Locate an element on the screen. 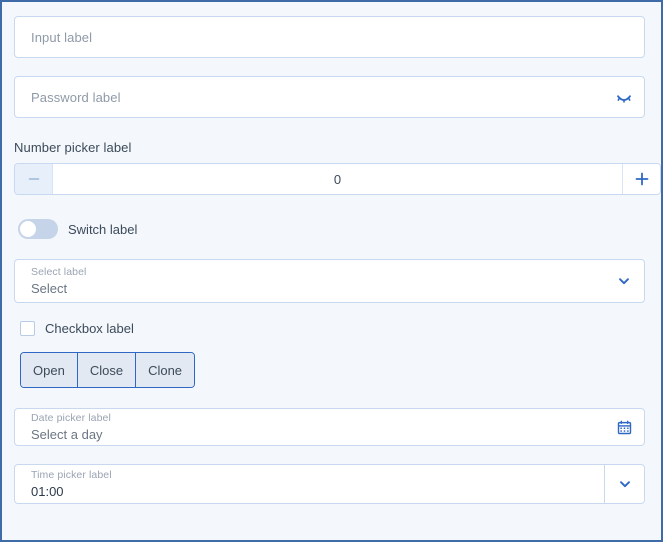 The image size is (663, 542). number-picker-decrement-button is located at coordinates (34, 179).